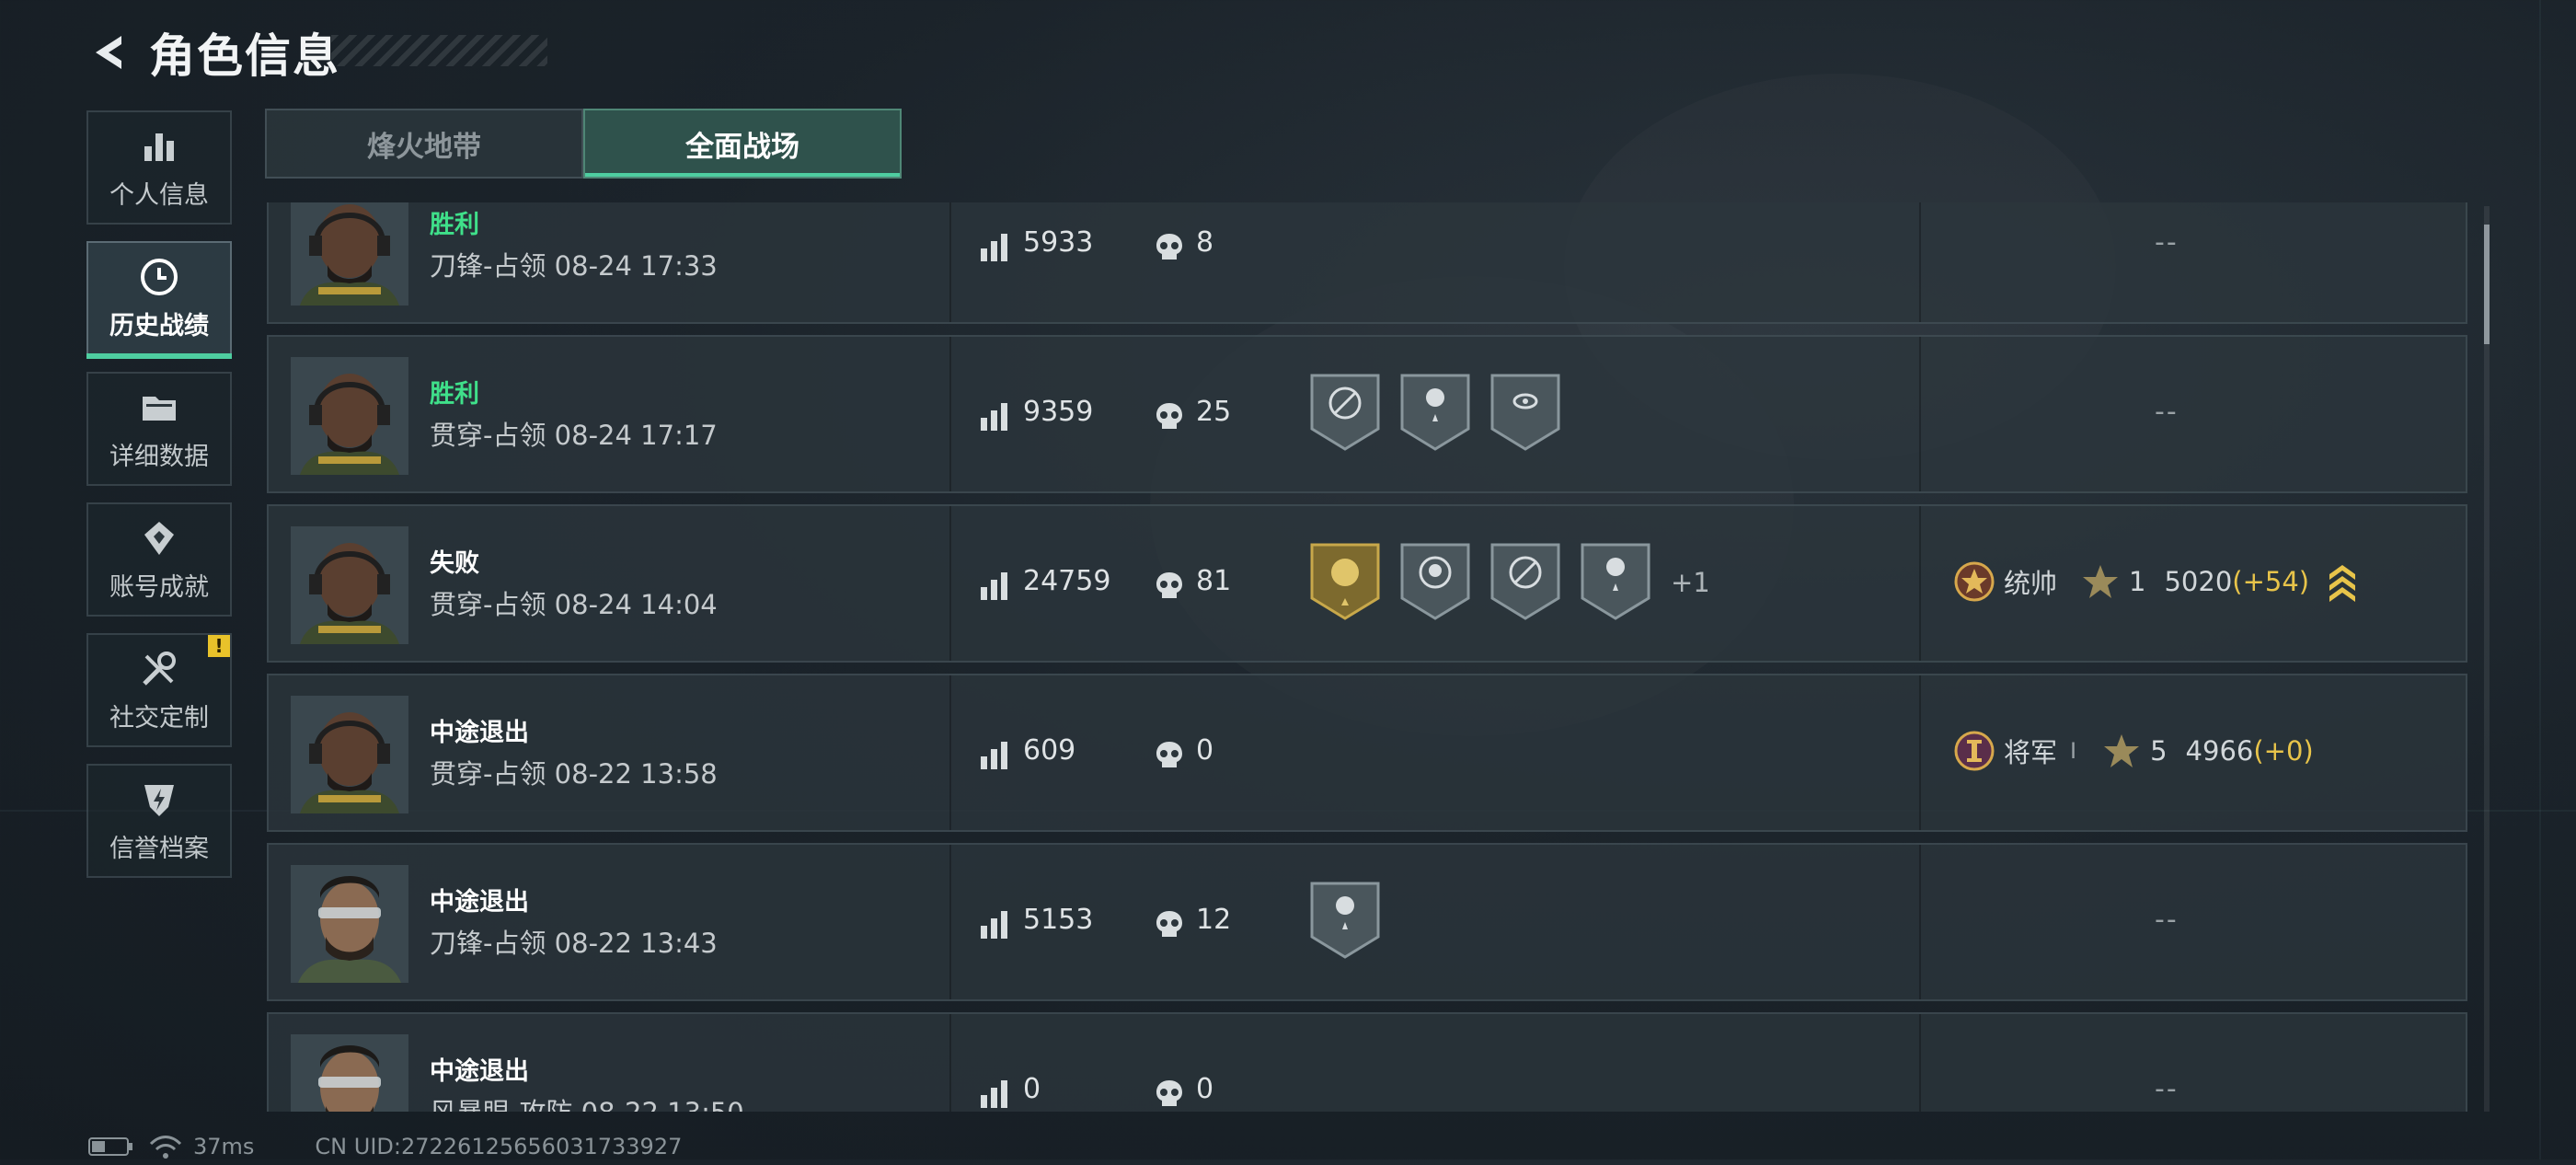 The image size is (2576, 1165). I want to click on medal-gold-rose-icon, so click(1345, 581).